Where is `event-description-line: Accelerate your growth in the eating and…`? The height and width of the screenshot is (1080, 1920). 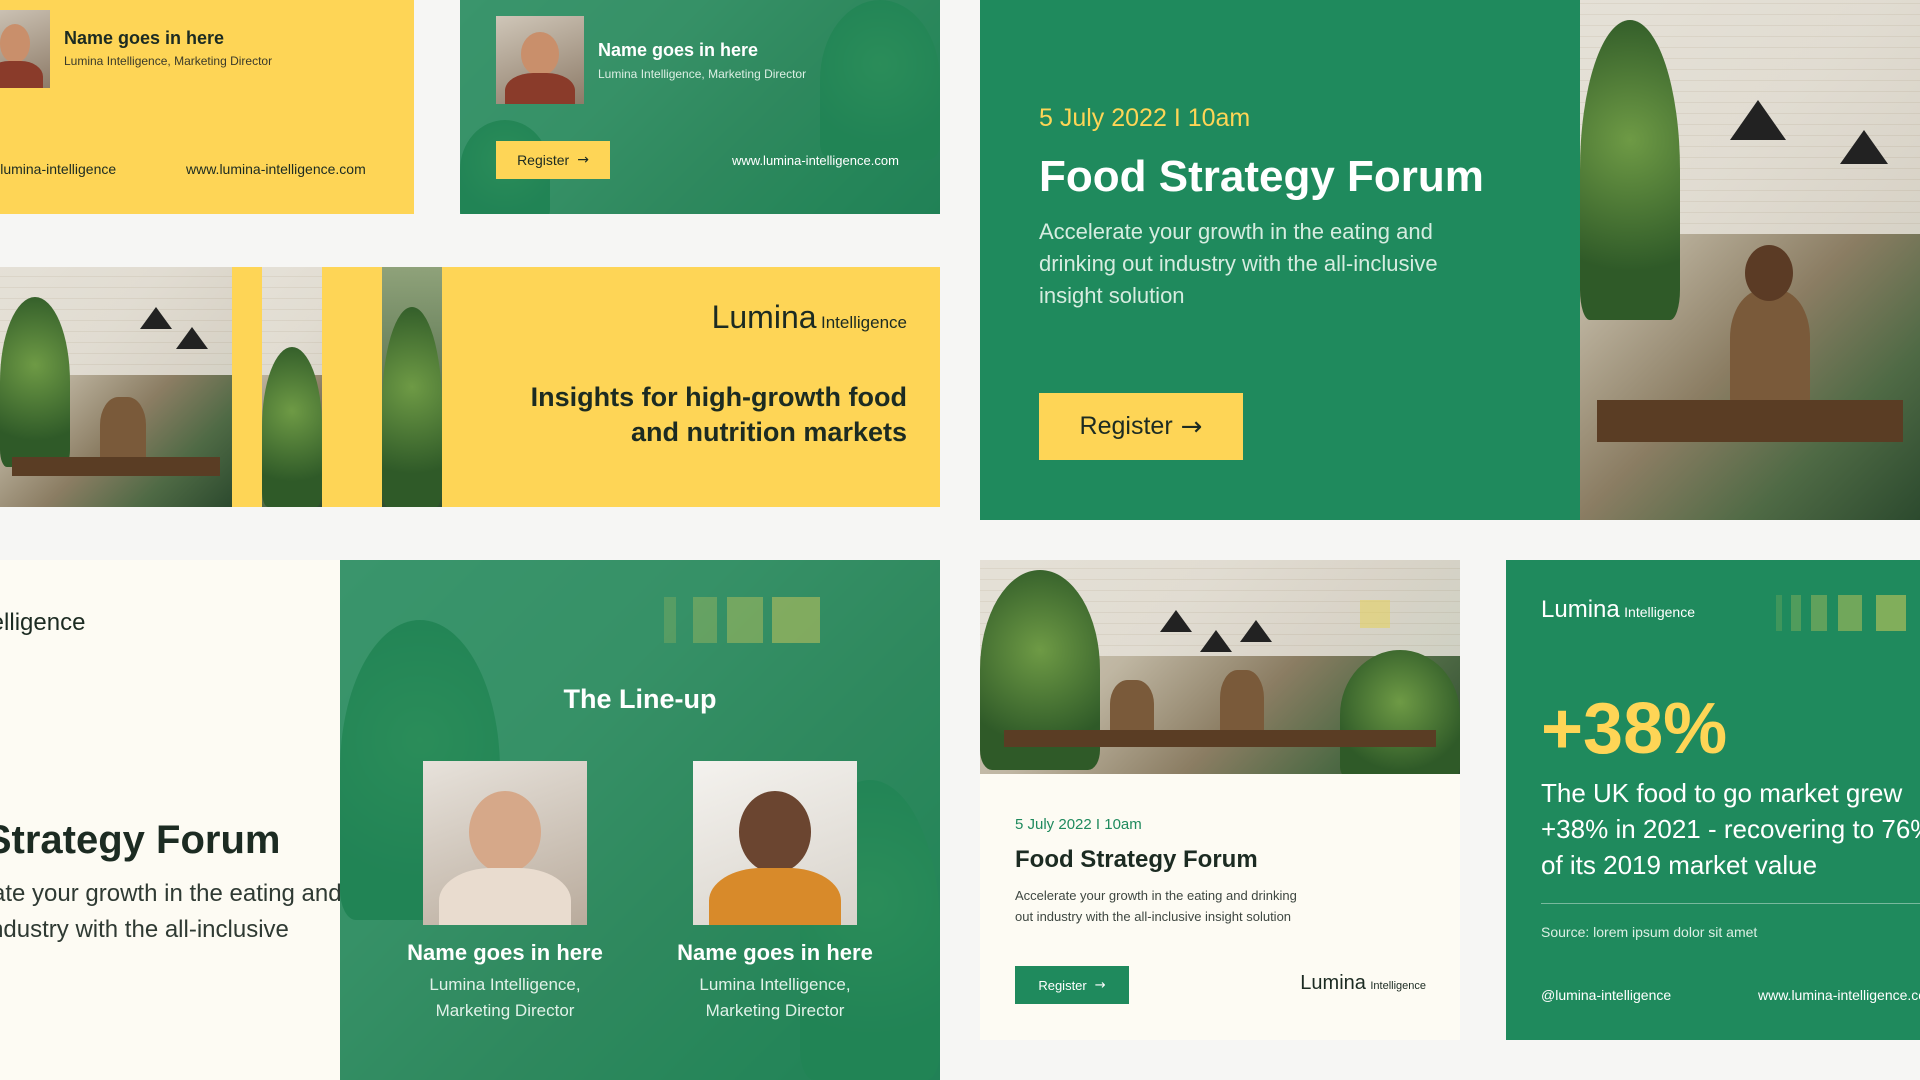
event-description-line: Accelerate your growth in the eating and… is located at coordinates (1156, 895).